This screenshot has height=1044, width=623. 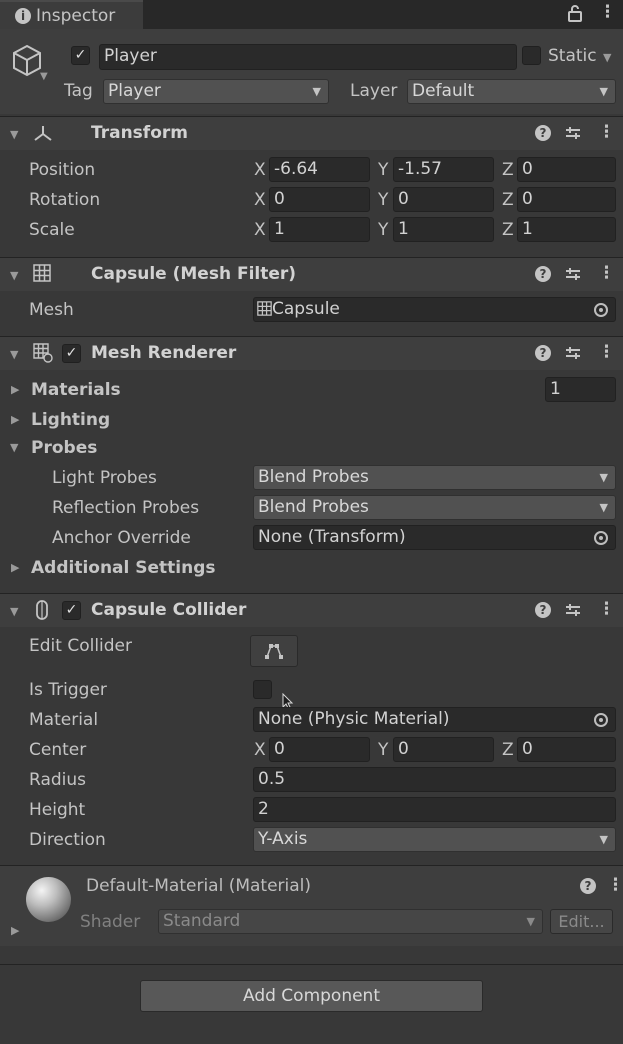 What do you see at coordinates (81, 646) in the screenshot?
I see `edit-collider-label: Edit Collider` at bounding box center [81, 646].